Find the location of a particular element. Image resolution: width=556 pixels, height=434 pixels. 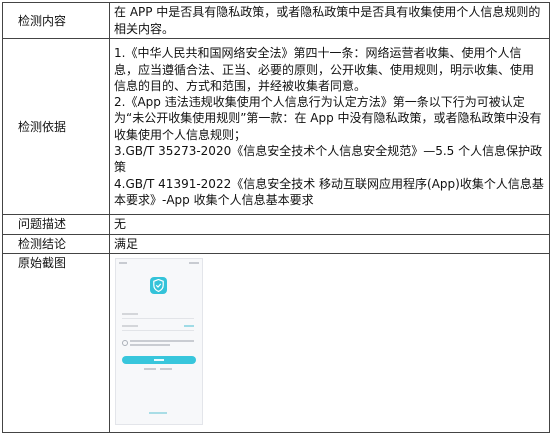

row-issue: 问题描述 无 is located at coordinates (276, 224).